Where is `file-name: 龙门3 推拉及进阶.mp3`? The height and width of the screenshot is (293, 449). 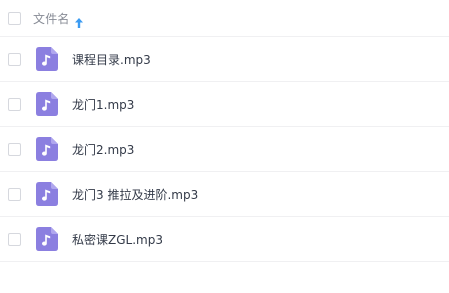
file-name: 龙门3 推拉及进阶.mp3 is located at coordinates (135, 194).